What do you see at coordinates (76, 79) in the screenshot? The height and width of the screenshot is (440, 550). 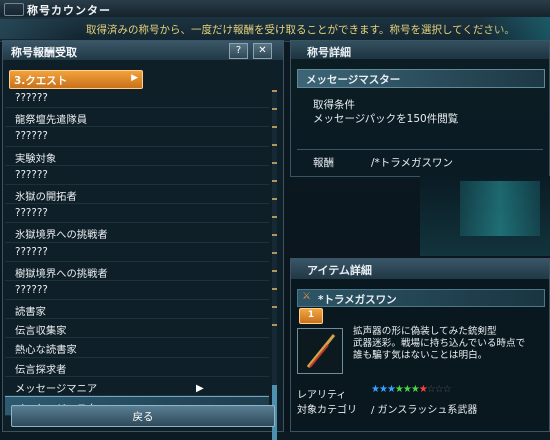 I see `category-tab: 3.クエスト ▶` at bounding box center [76, 79].